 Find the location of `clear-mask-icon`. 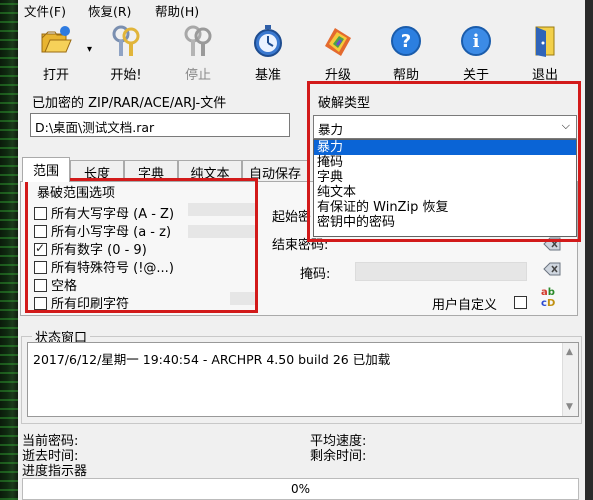

clear-mask-icon is located at coordinates (552, 269).